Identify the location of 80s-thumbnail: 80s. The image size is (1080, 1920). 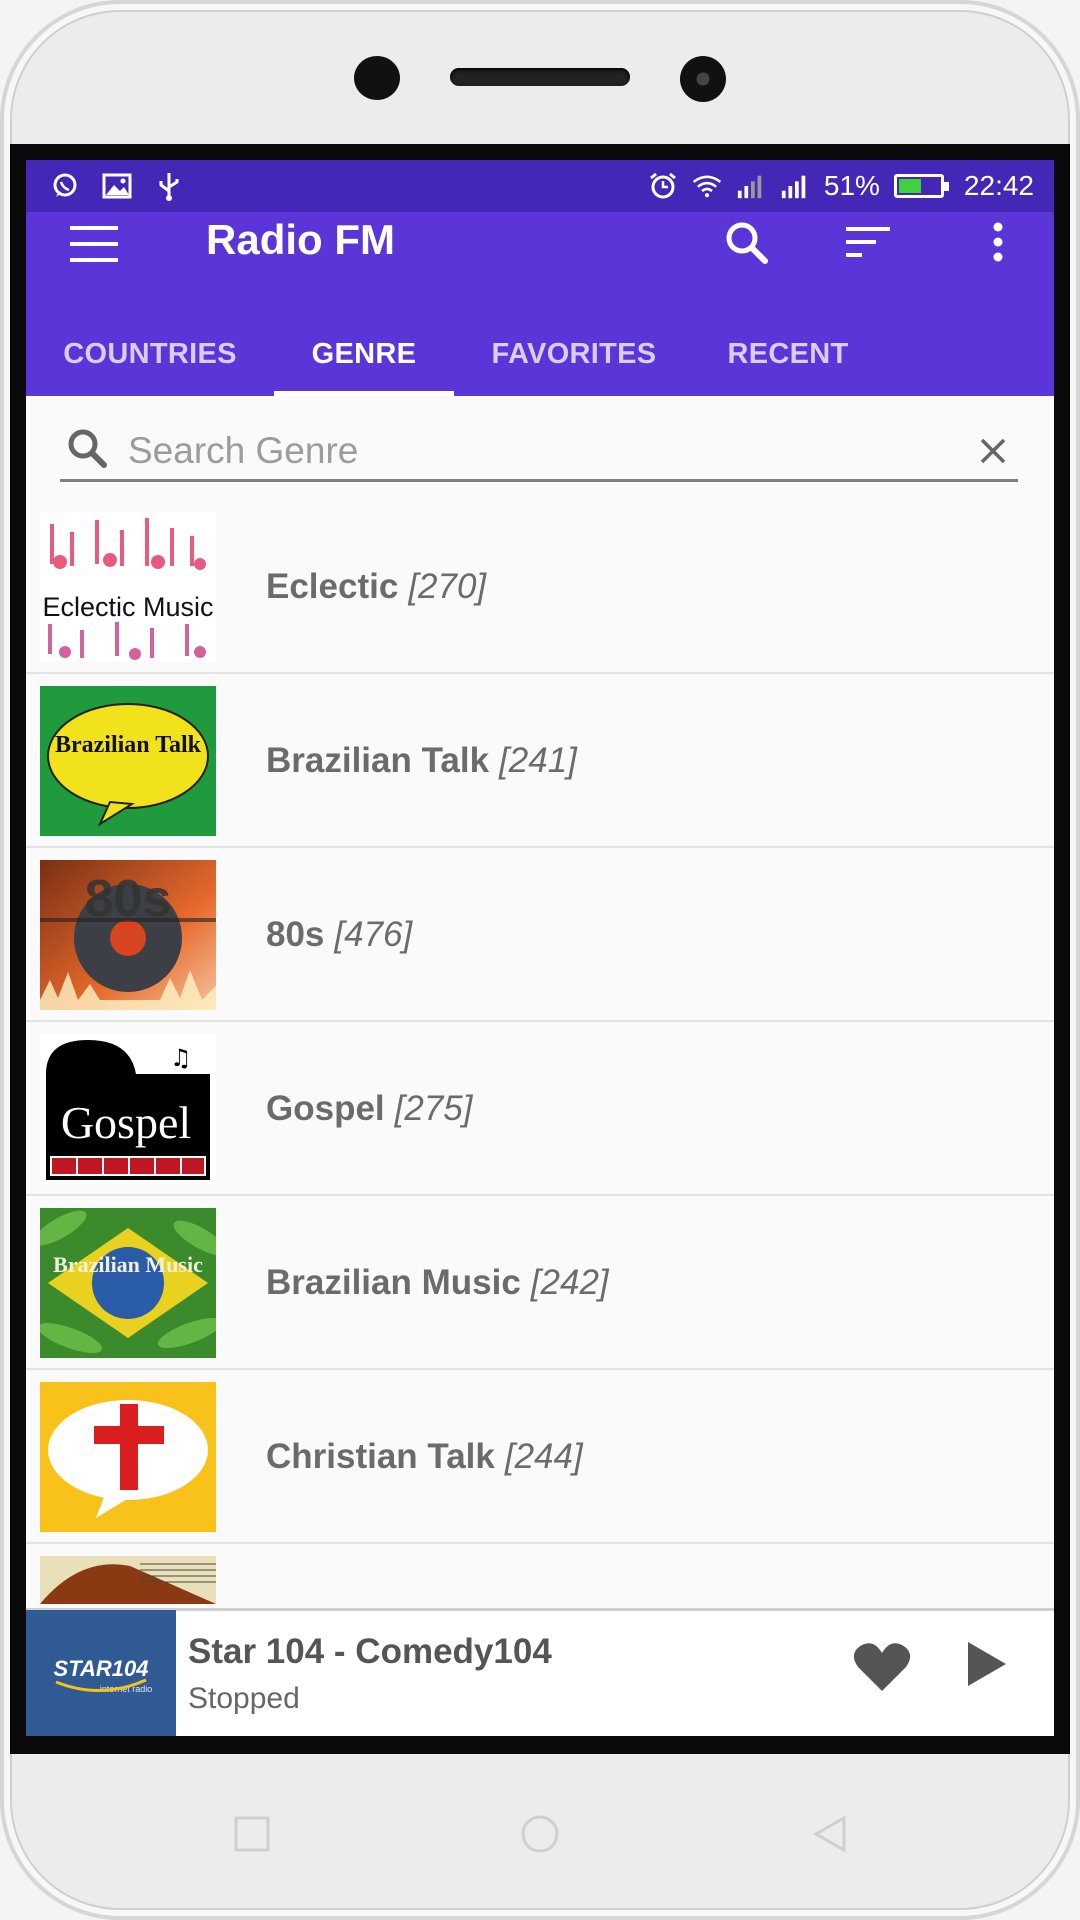
(128, 935).